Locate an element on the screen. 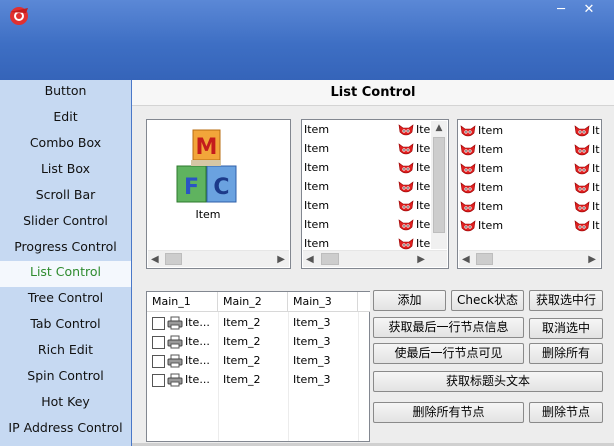 This screenshot has height=446, width=614. get-header-text-button: 获取标题头文本 is located at coordinates (488, 381).